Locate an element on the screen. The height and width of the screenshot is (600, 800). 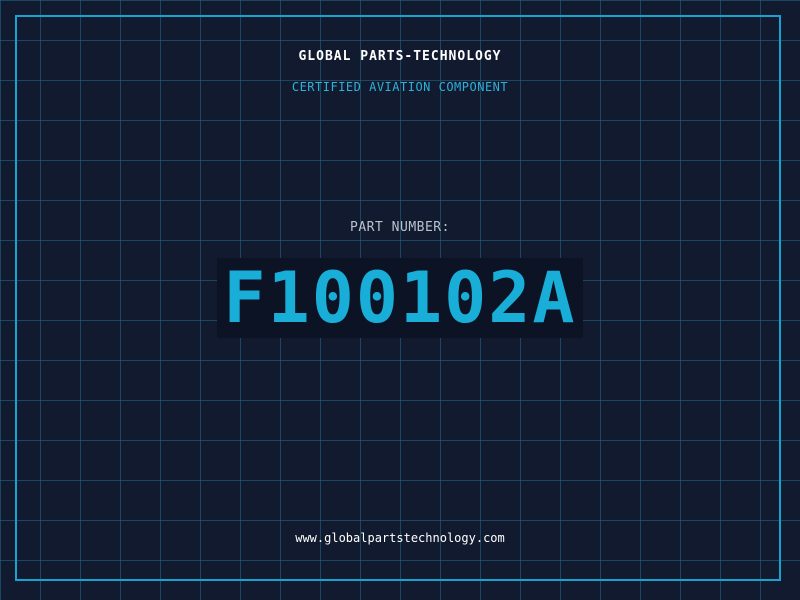
company-name: GLOBAL PARTS-TECHNOLOGY is located at coordinates (400, 56).